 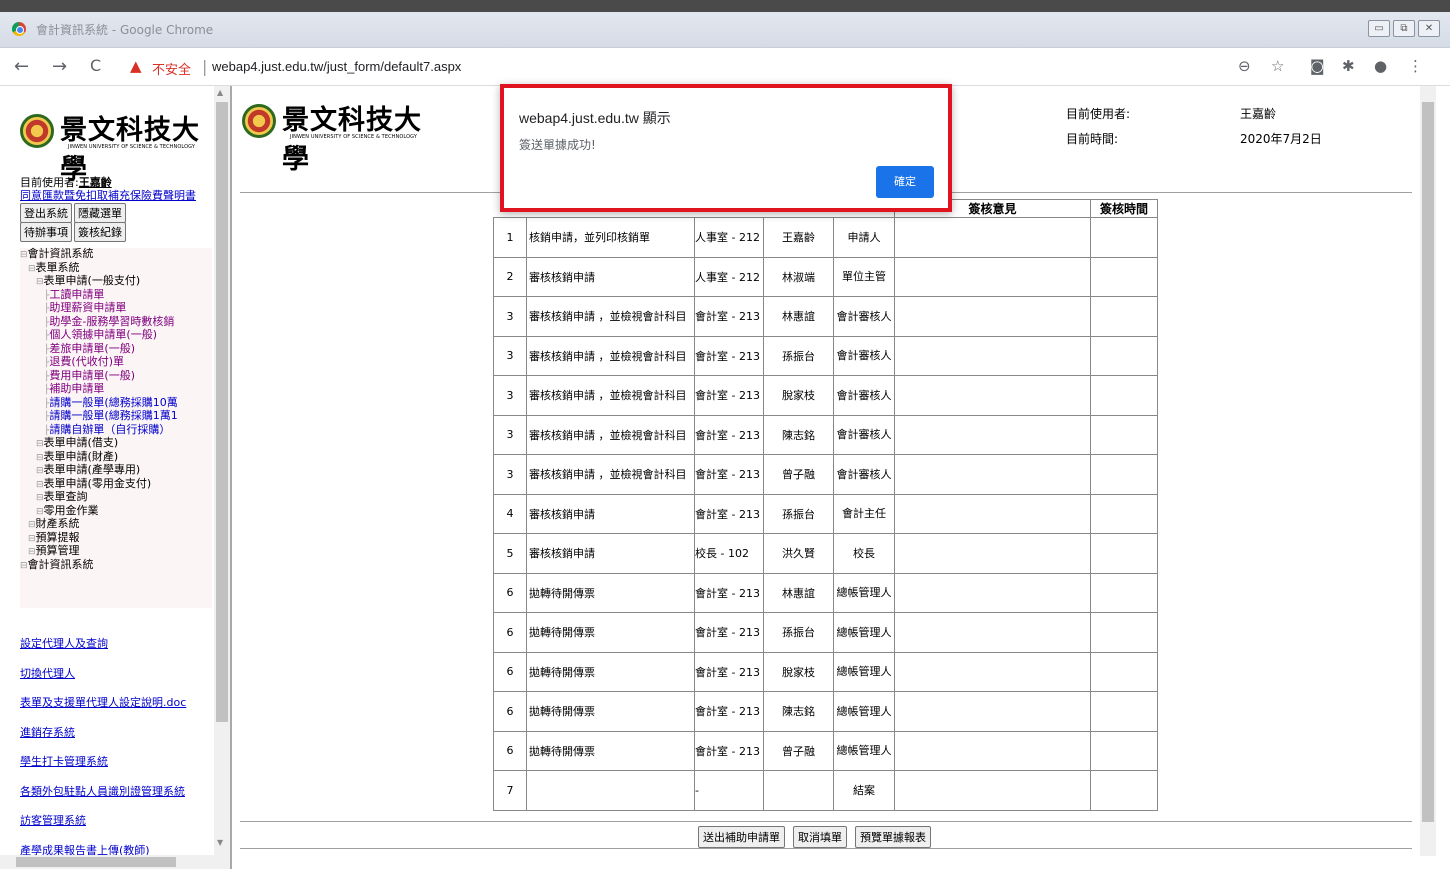 I want to click on cell-name: 洪久賢, so click(x=798, y=553).